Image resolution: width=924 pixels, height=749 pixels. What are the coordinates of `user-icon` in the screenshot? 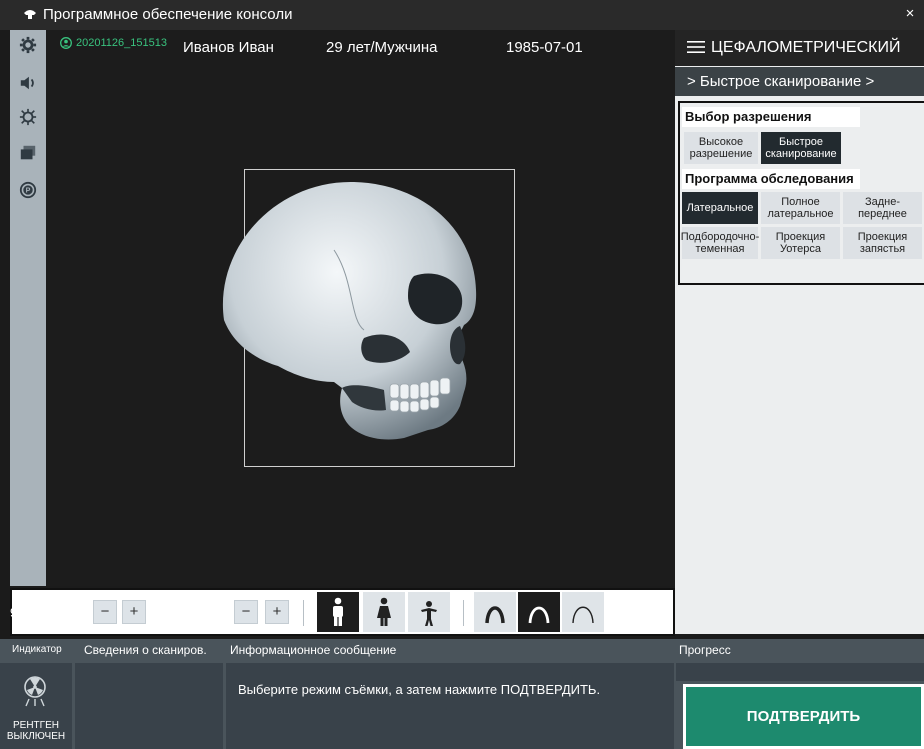 It's located at (66, 43).